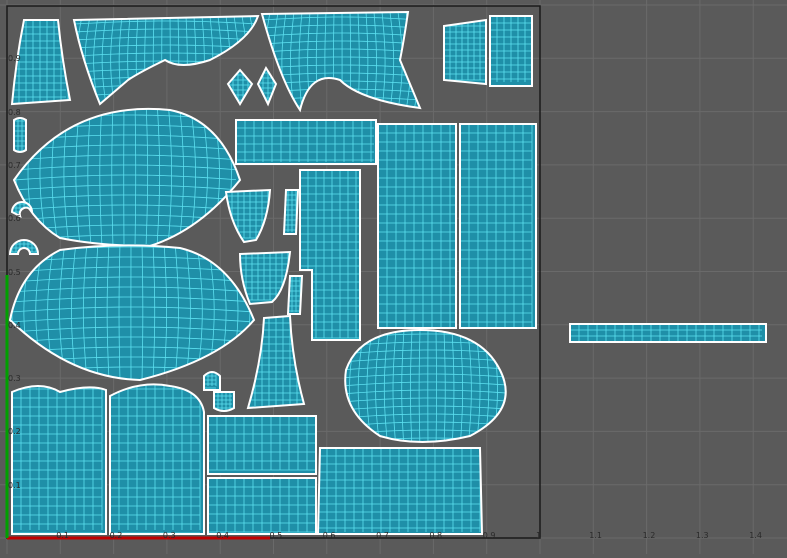 The width and height of the screenshot is (787, 558). What do you see at coordinates (222, 535) in the screenshot?
I see `u-tick-label: 0.4` at bounding box center [222, 535].